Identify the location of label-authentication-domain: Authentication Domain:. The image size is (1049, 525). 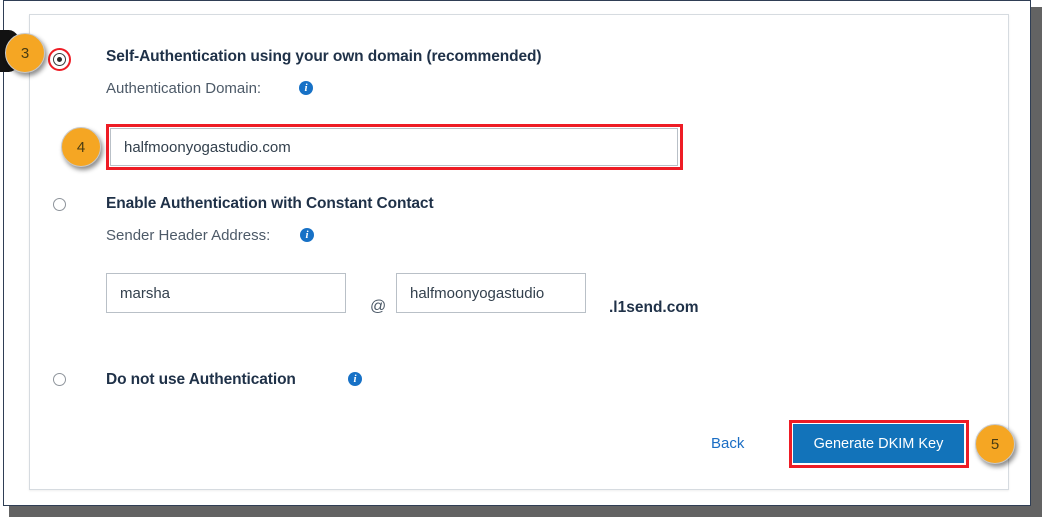
(184, 88).